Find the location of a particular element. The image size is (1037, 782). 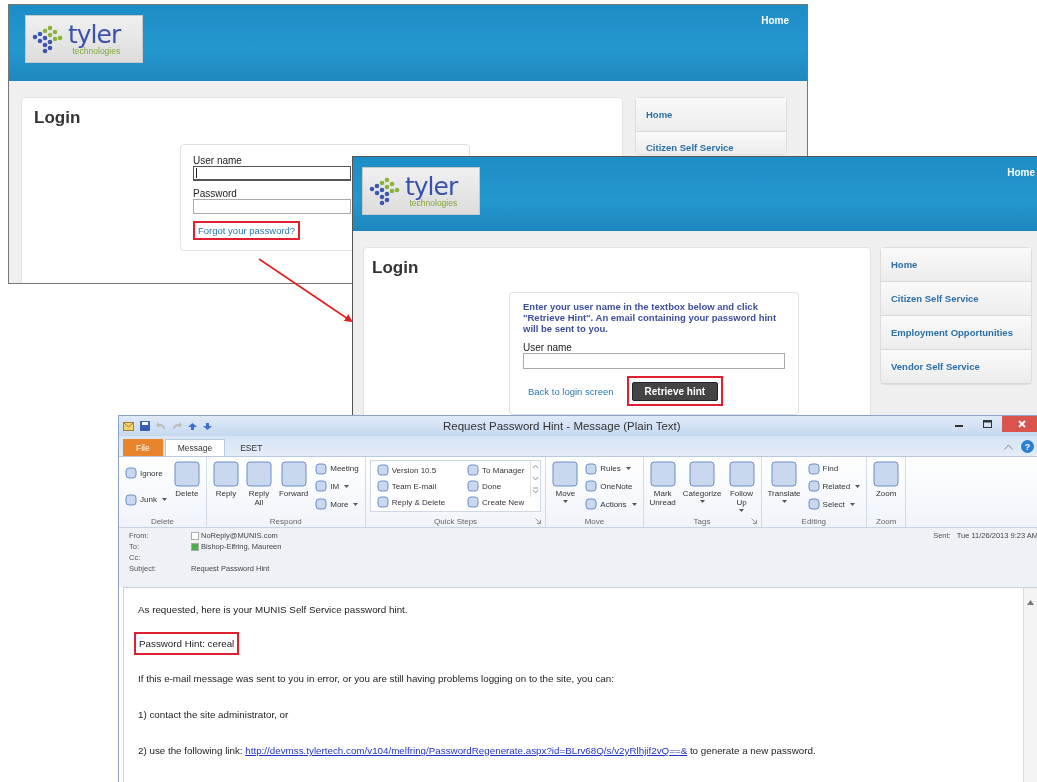

close-button is located at coordinates (1019, 424).